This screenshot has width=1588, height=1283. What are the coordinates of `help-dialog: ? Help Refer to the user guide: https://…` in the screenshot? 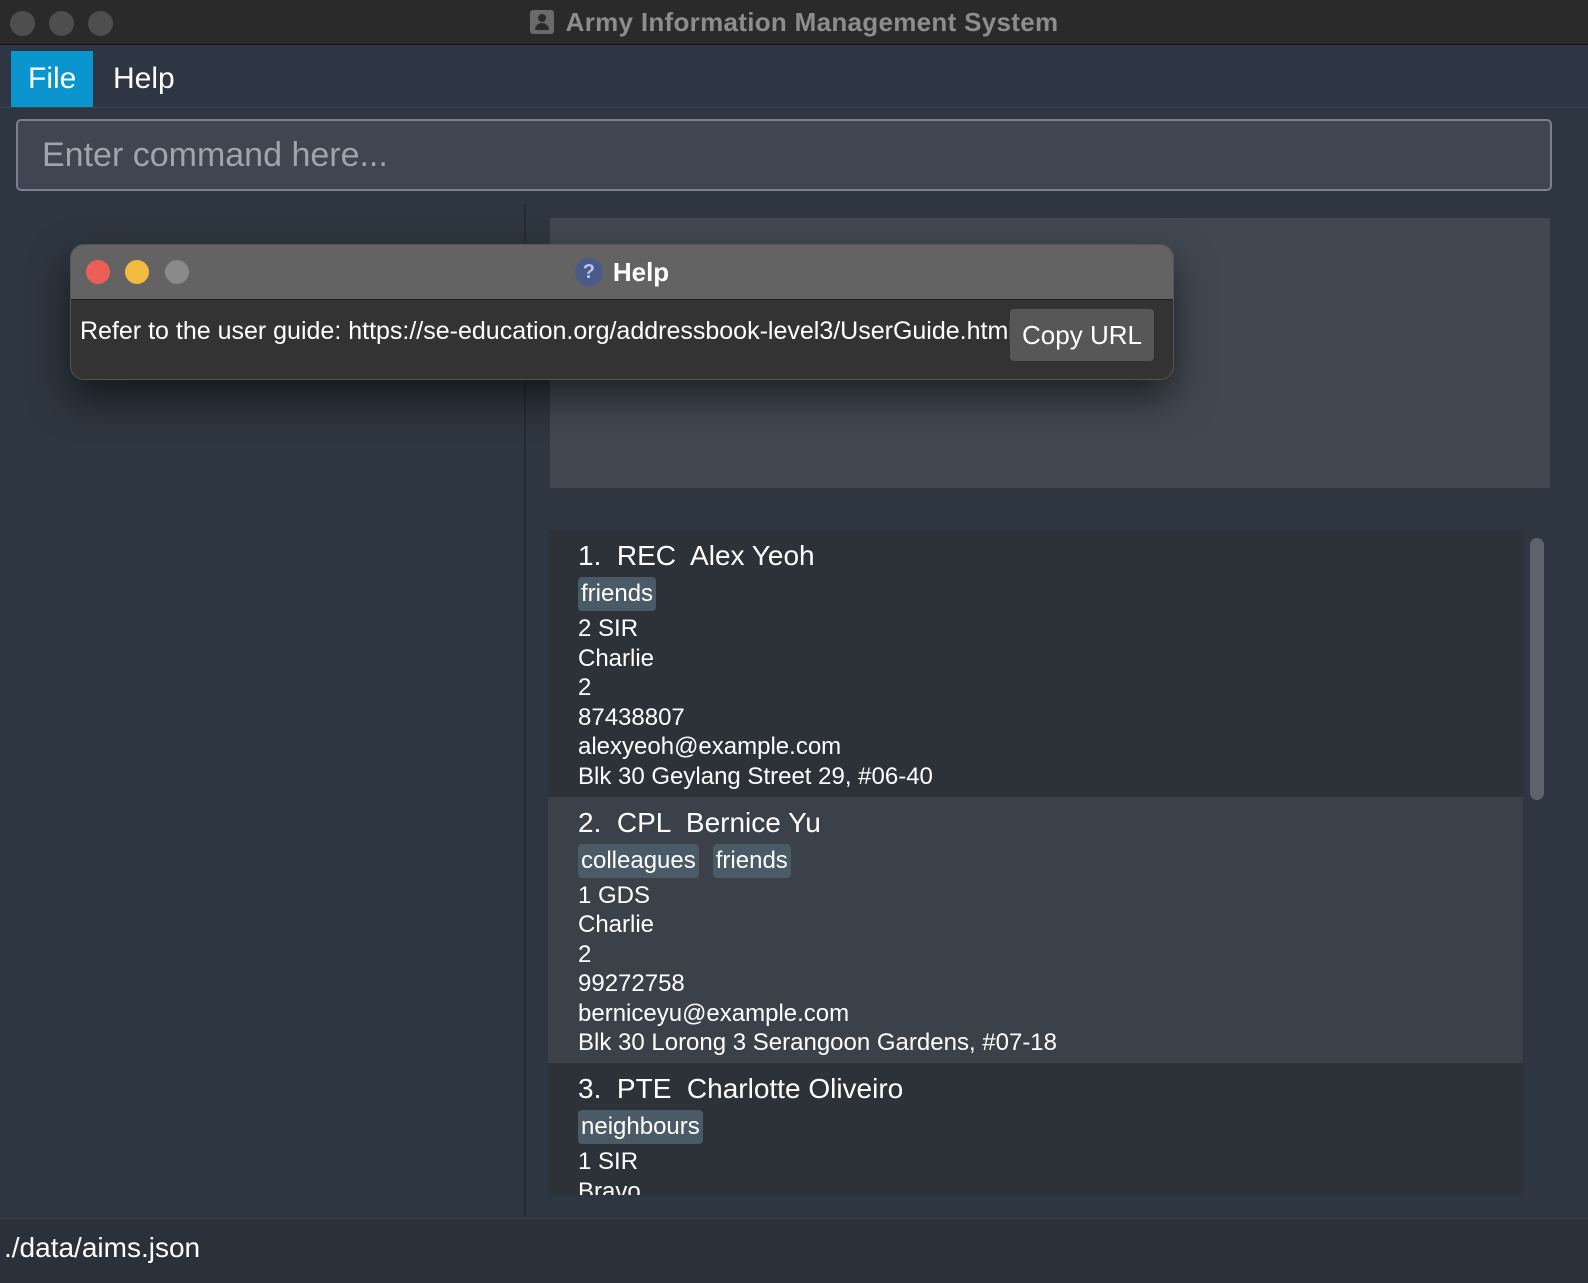 It's located at (622, 312).